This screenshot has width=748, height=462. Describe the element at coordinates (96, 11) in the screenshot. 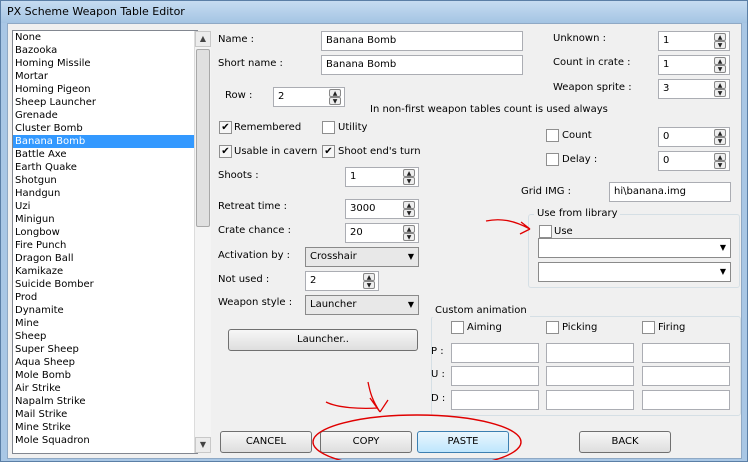

I see `window-title: PX Scheme Weapon Table Editor` at that location.